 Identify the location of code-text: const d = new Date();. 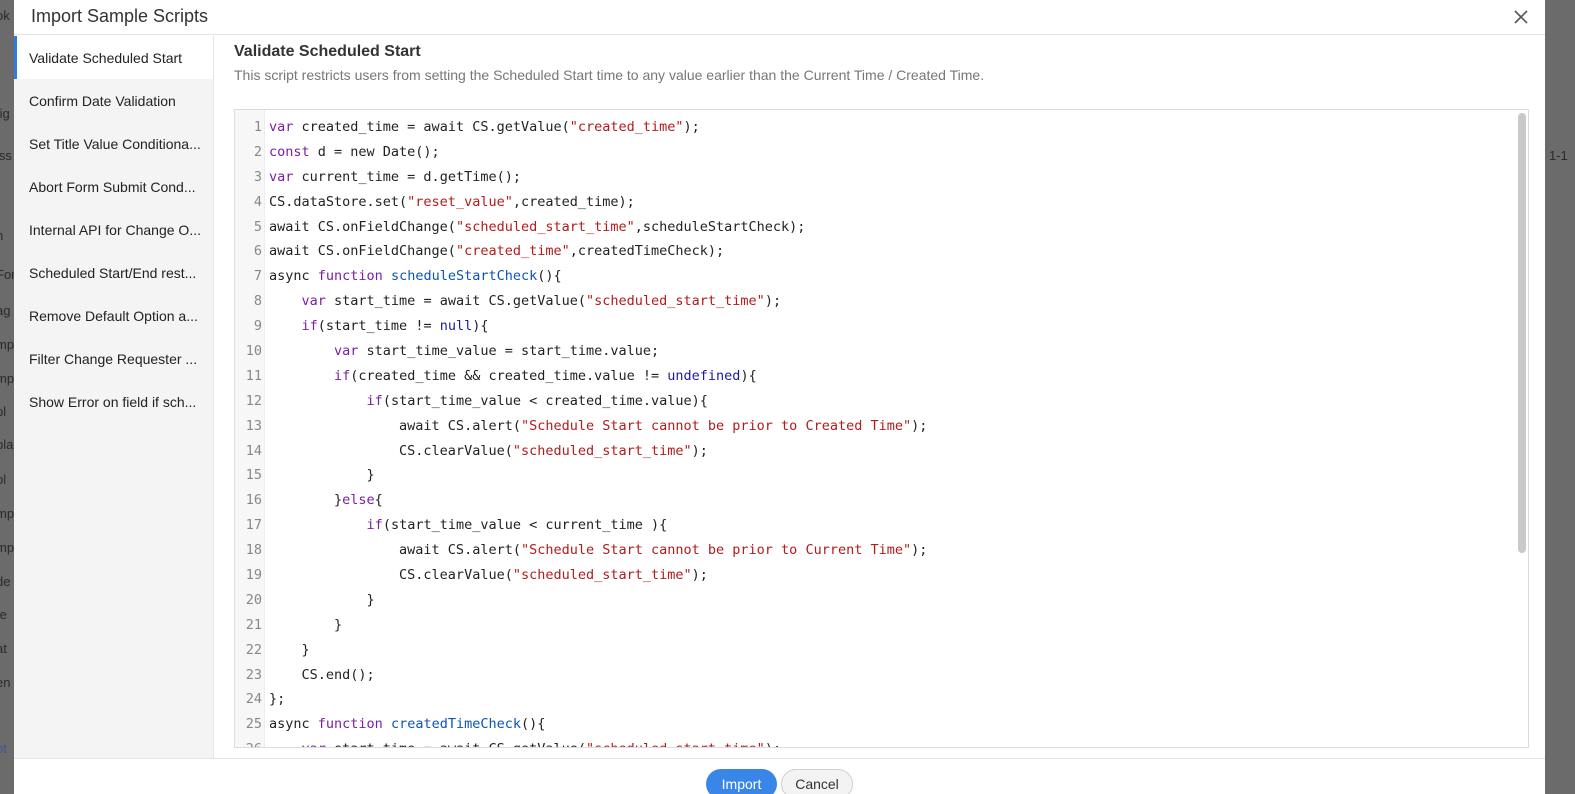
(354, 151).